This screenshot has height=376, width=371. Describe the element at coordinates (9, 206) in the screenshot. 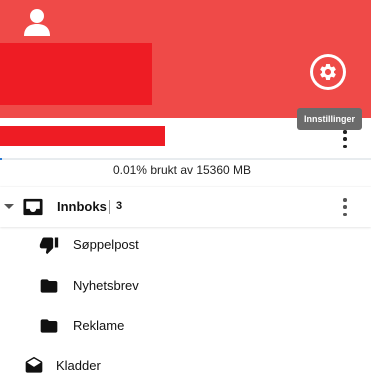

I see `collapse-caret-icon` at that location.